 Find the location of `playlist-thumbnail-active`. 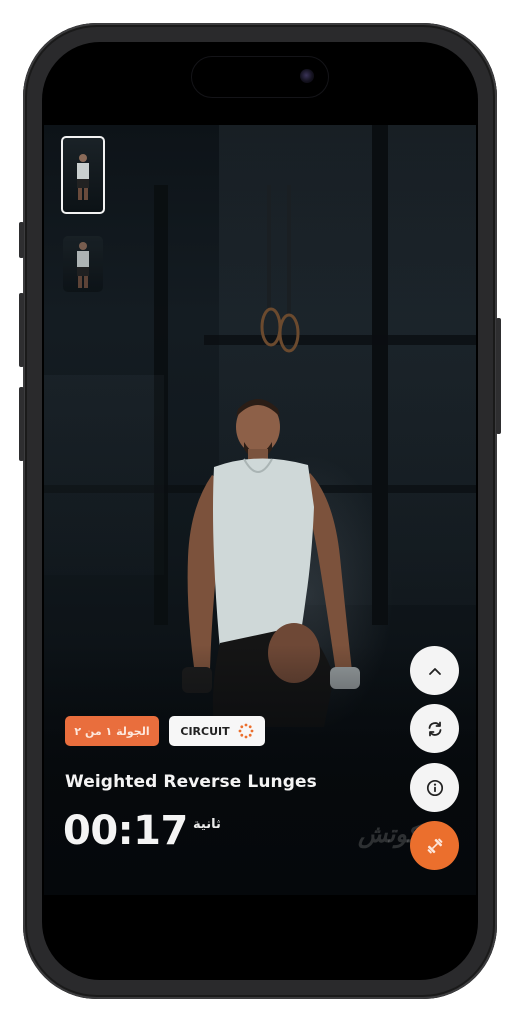

playlist-thumbnail-active is located at coordinates (83, 175).